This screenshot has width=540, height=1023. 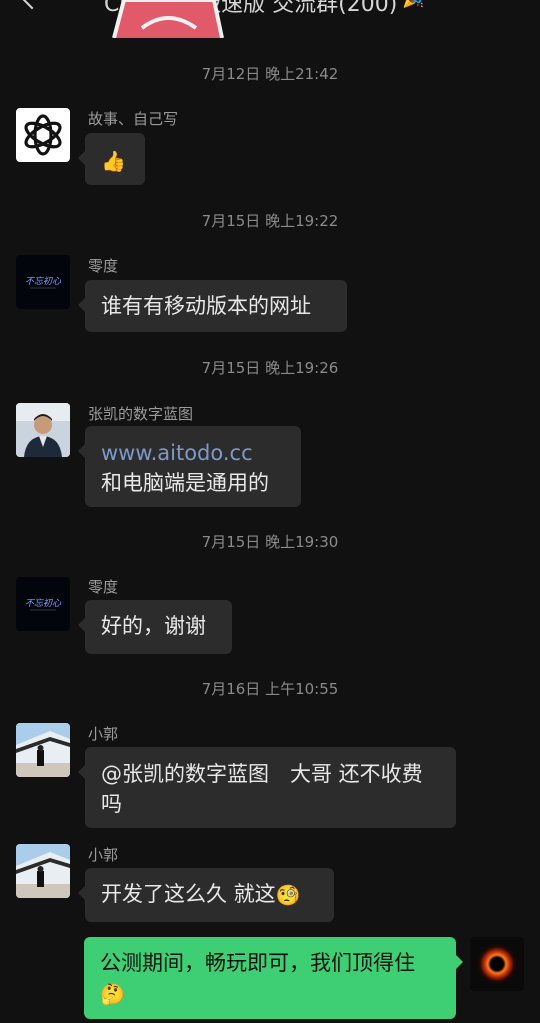 I want to click on message-text-line-2: 吗, so click(x=111, y=804).